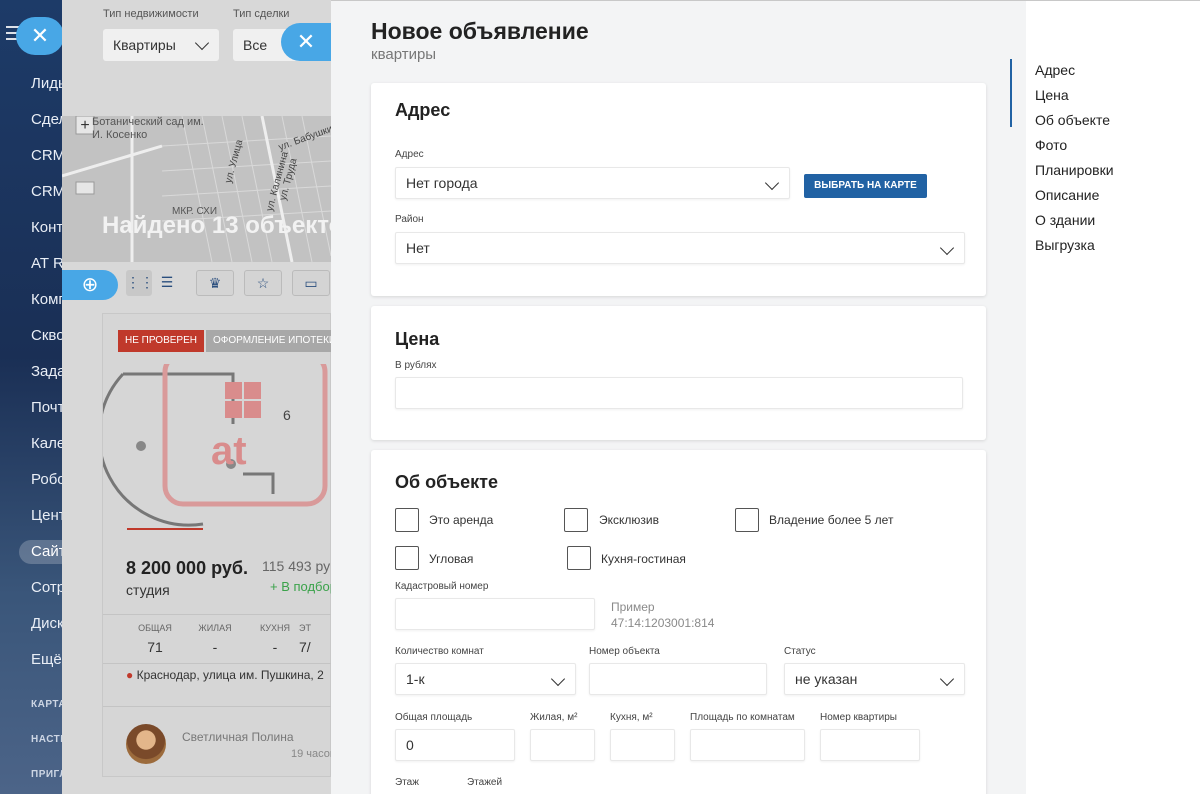 This screenshot has width=1200, height=794. Describe the element at coordinates (800, 651) in the screenshot. I see `status-label: Статус` at that location.